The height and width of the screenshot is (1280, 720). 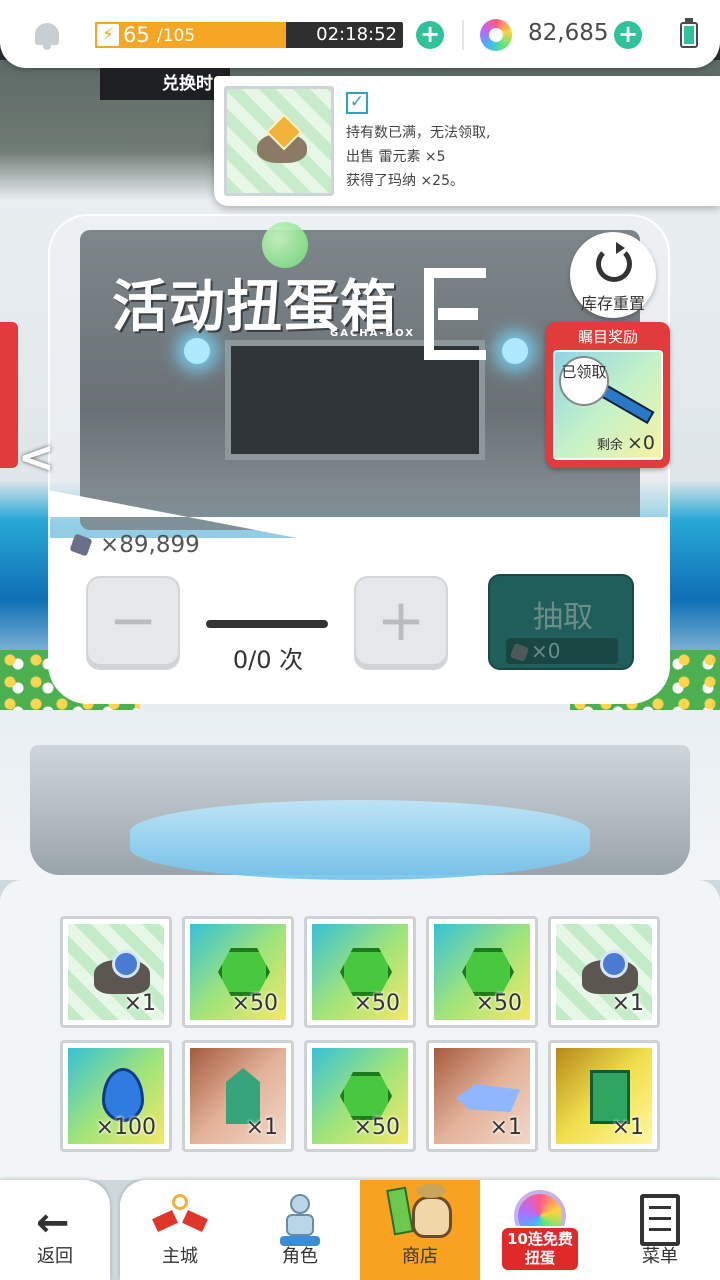 I want to click on draw-button: 抽取 ×0, so click(x=561, y=622).